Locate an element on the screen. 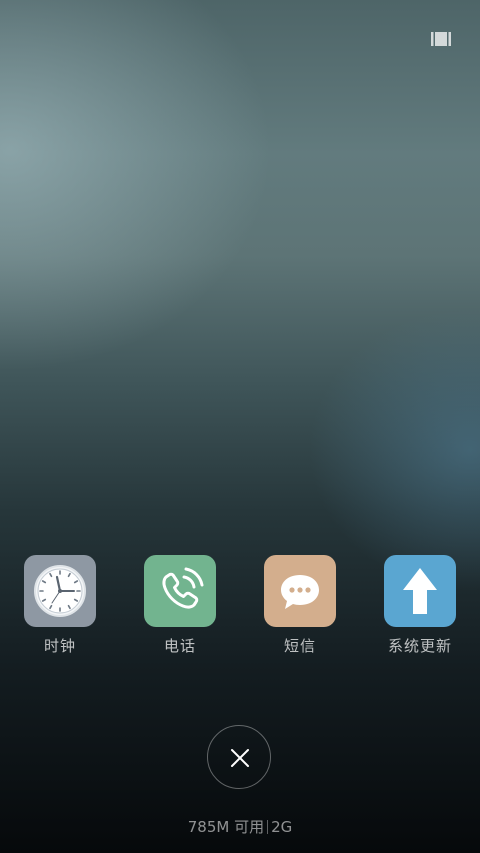 The image size is (480, 853). view-switch-button is located at coordinates (441, 38).